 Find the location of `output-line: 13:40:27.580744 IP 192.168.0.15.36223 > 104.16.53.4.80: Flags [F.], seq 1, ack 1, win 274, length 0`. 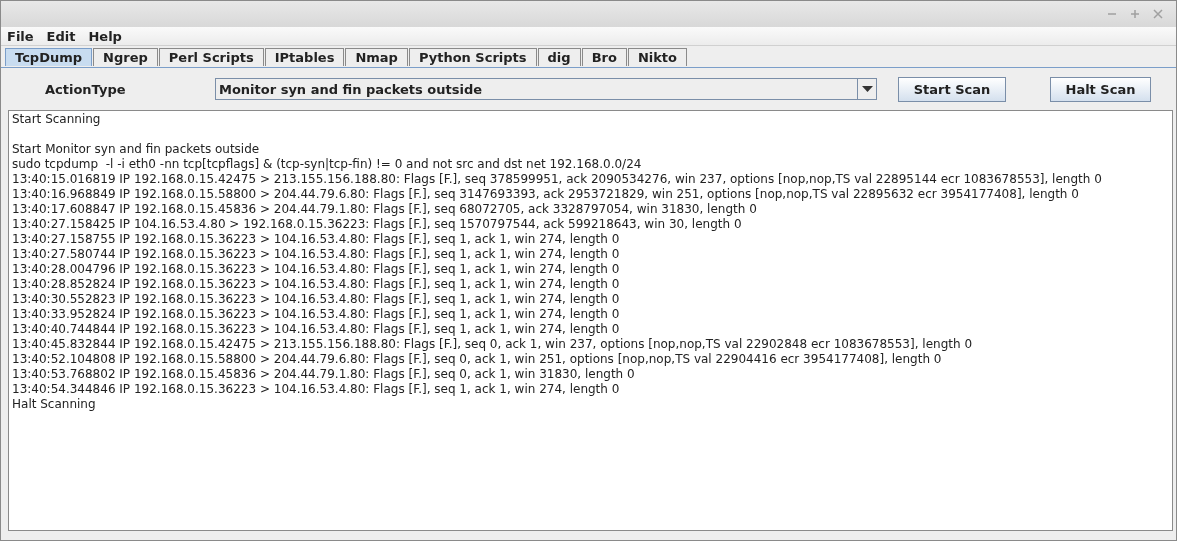

output-line: 13:40:27.580744 IP 192.168.0.15.36223 > 104.16.53.4.80: Flags [F.], seq 1, ack 1, win 274, length 0 is located at coordinates (316, 254).